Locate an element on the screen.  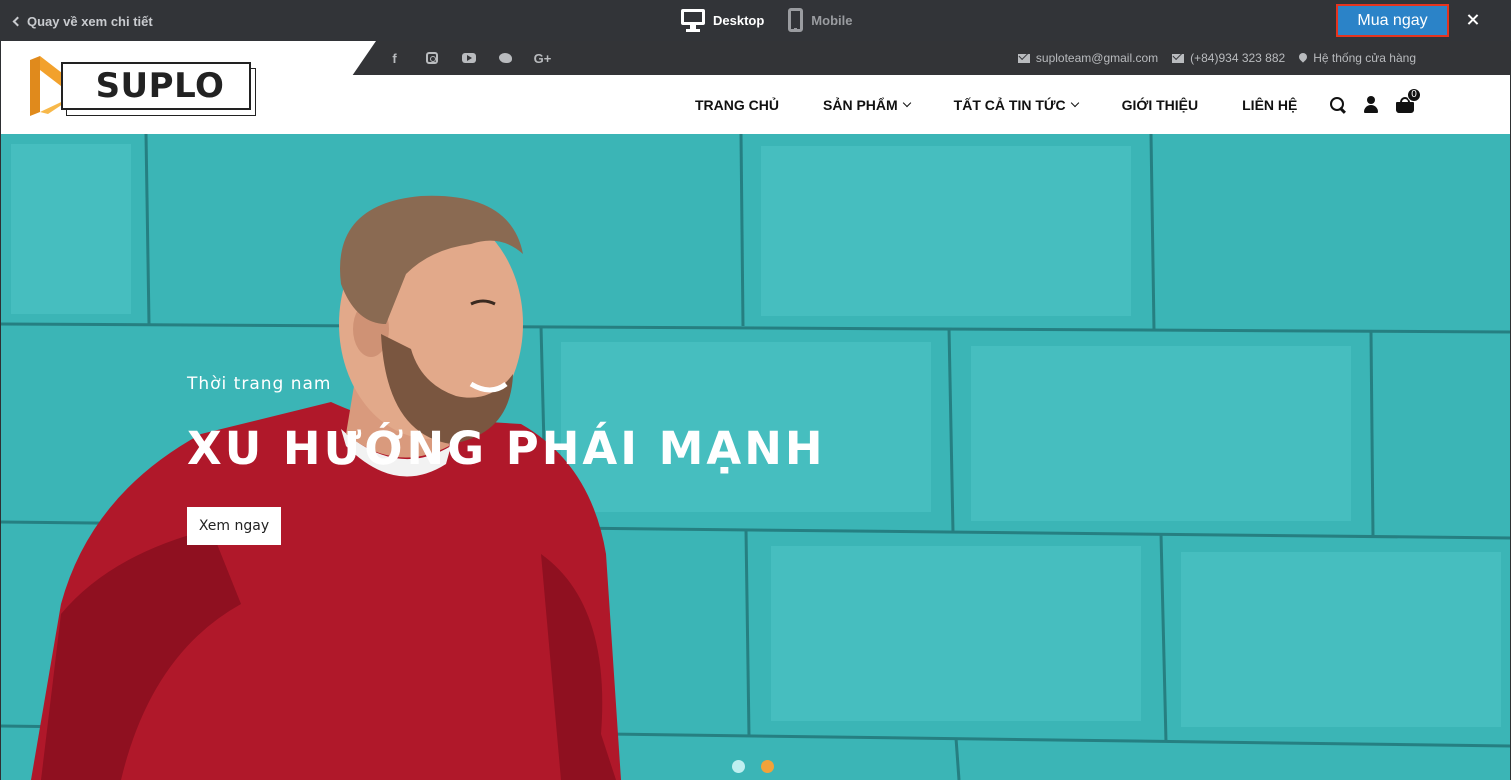
search-icon is located at coordinates (1338, 105).